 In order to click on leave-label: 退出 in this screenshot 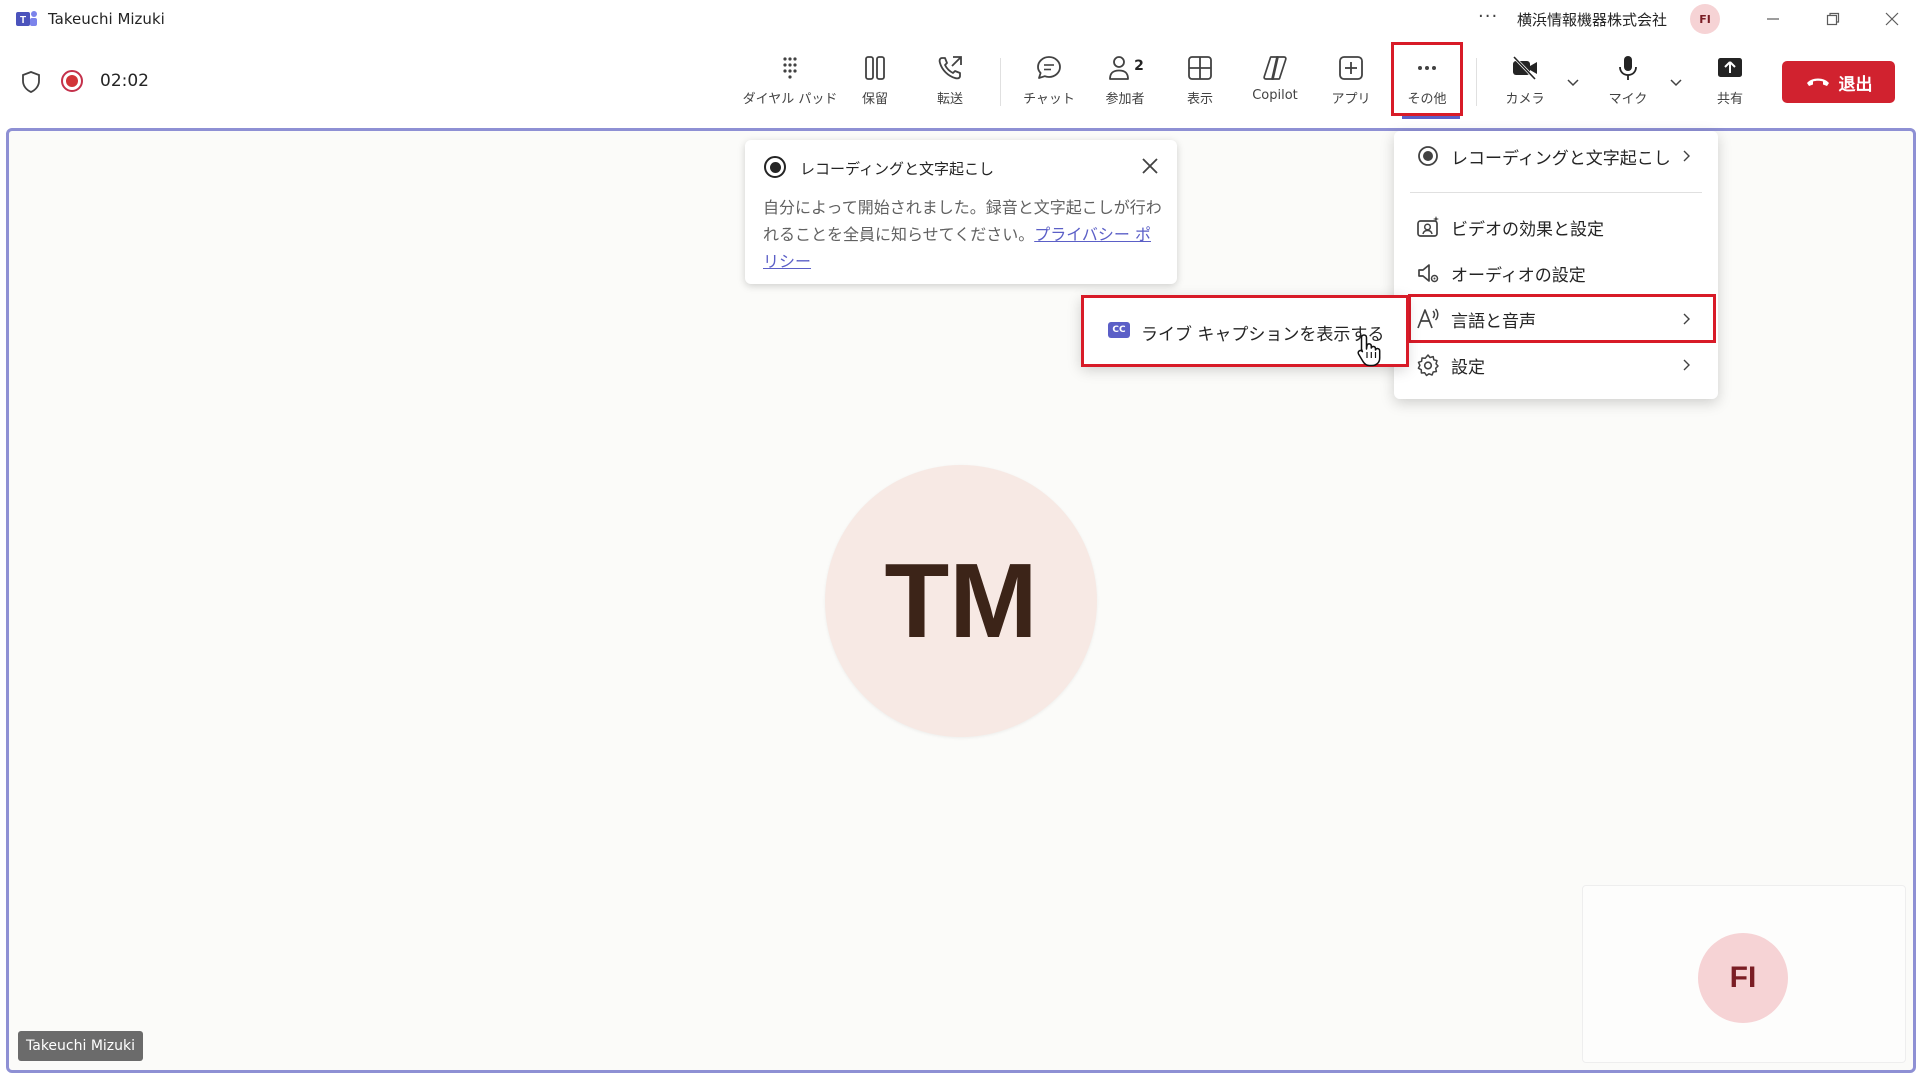, I will do `click(1855, 84)`.